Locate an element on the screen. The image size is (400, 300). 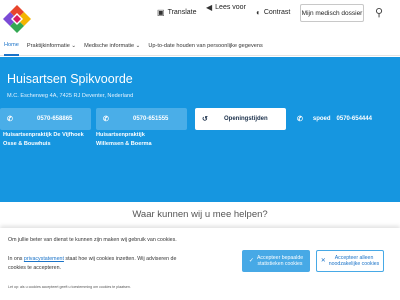
practice-name-2: Huisartsenpraktijk Willemsen & Boerma is located at coordinates (124, 140).